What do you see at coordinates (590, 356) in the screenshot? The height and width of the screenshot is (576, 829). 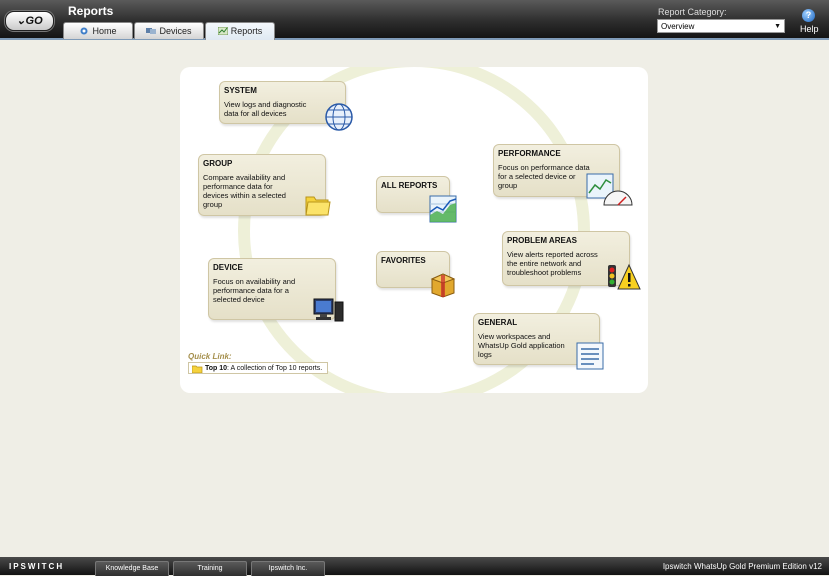 I see `document-icon` at bounding box center [590, 356].